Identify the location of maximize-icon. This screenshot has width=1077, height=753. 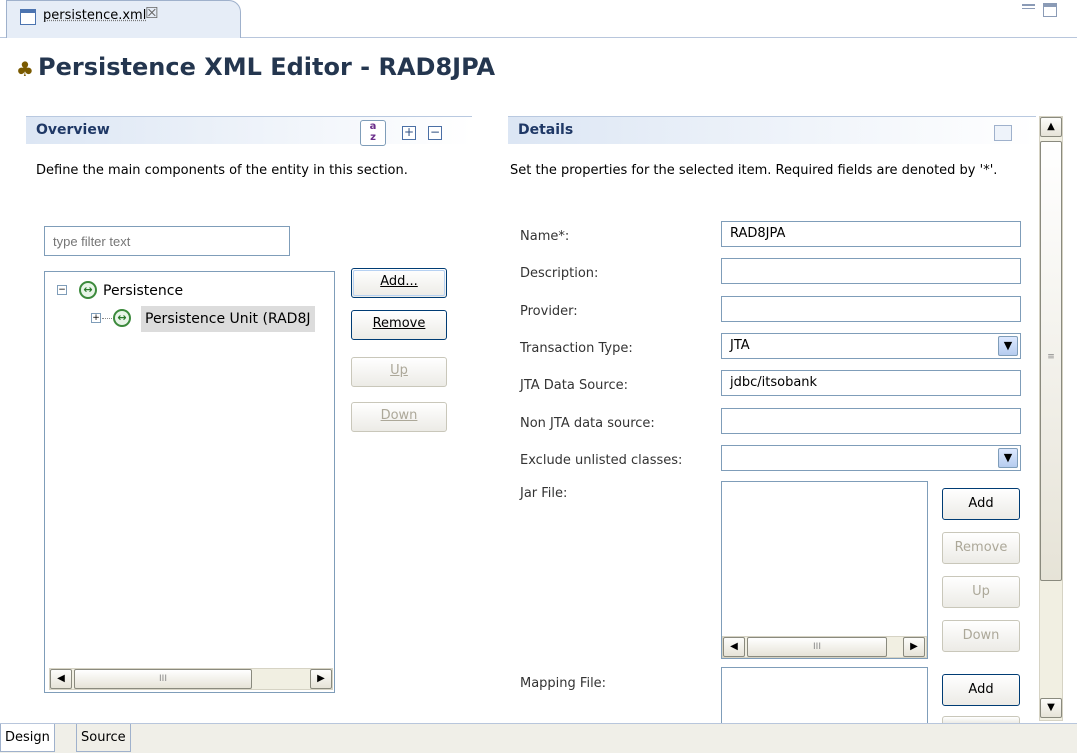
(1050, 10).